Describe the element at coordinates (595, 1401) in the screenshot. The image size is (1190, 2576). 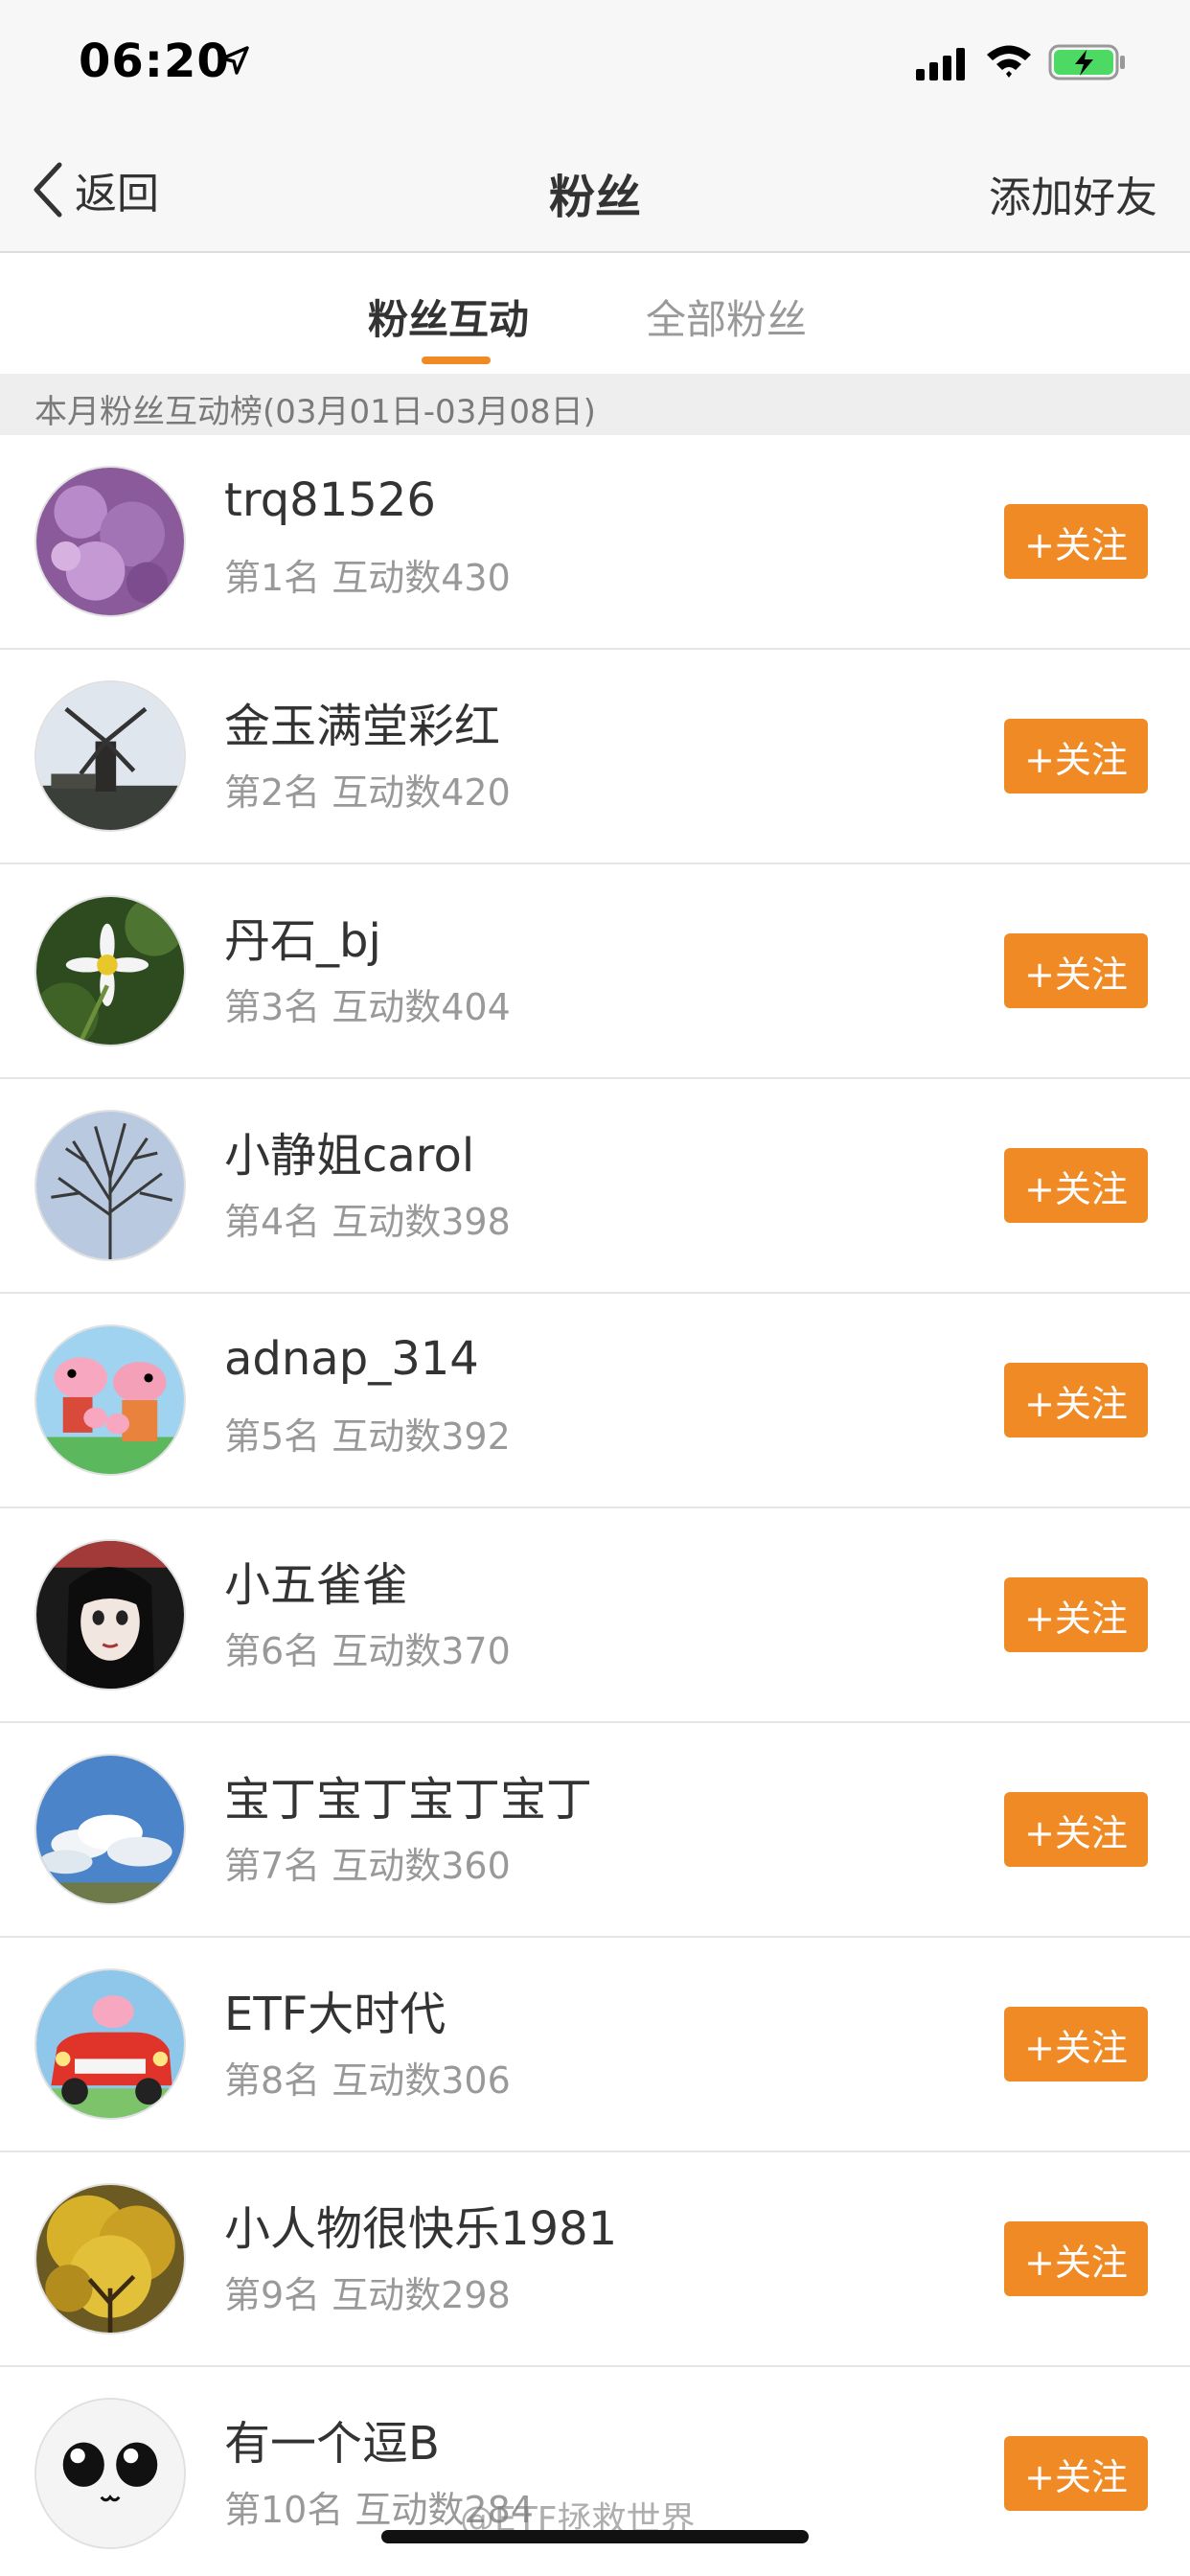
I see `list-item: adnap_314 第5名 互动数392 +关注` at that location.